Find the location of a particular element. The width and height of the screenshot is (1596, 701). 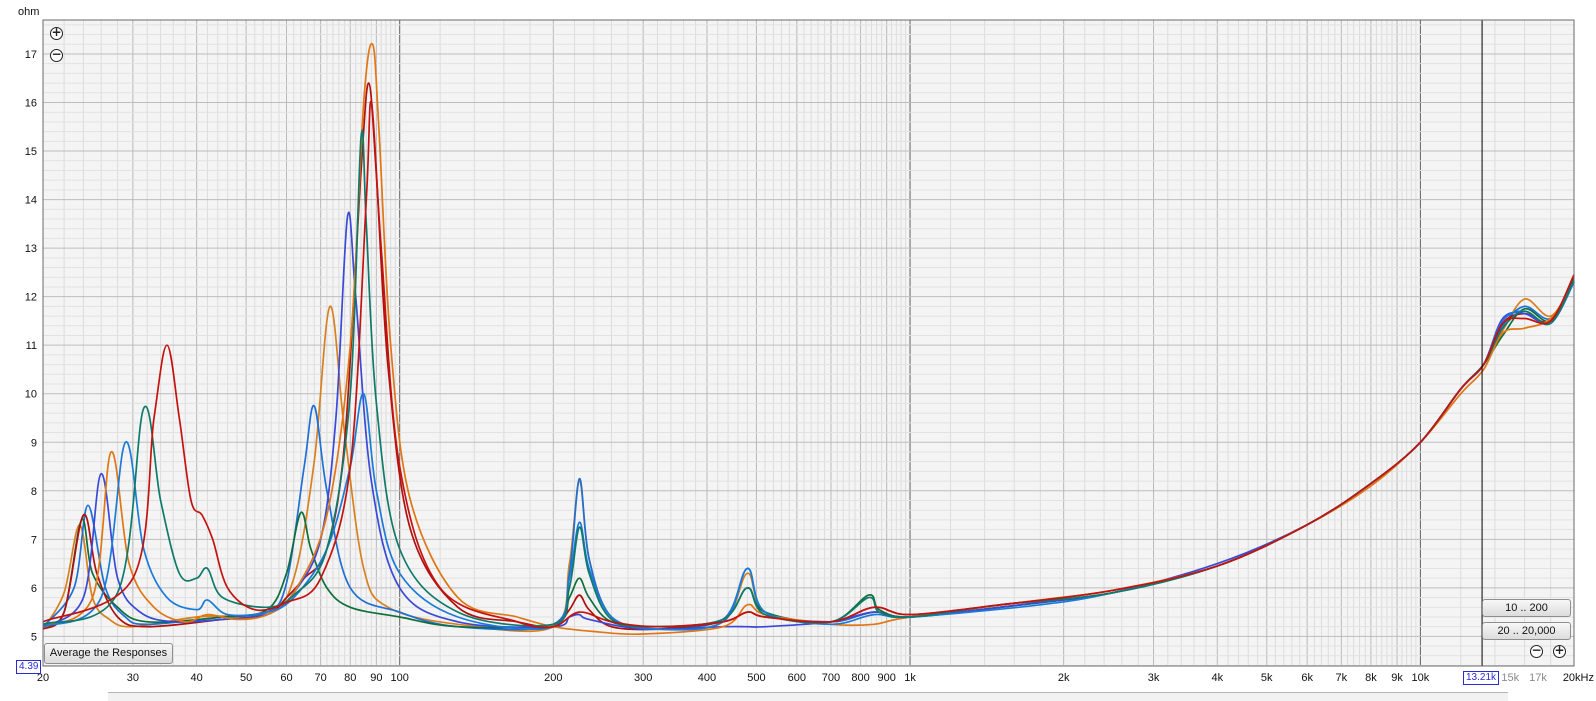

y-tick-label: 14 is located at coordinates (31, 201).